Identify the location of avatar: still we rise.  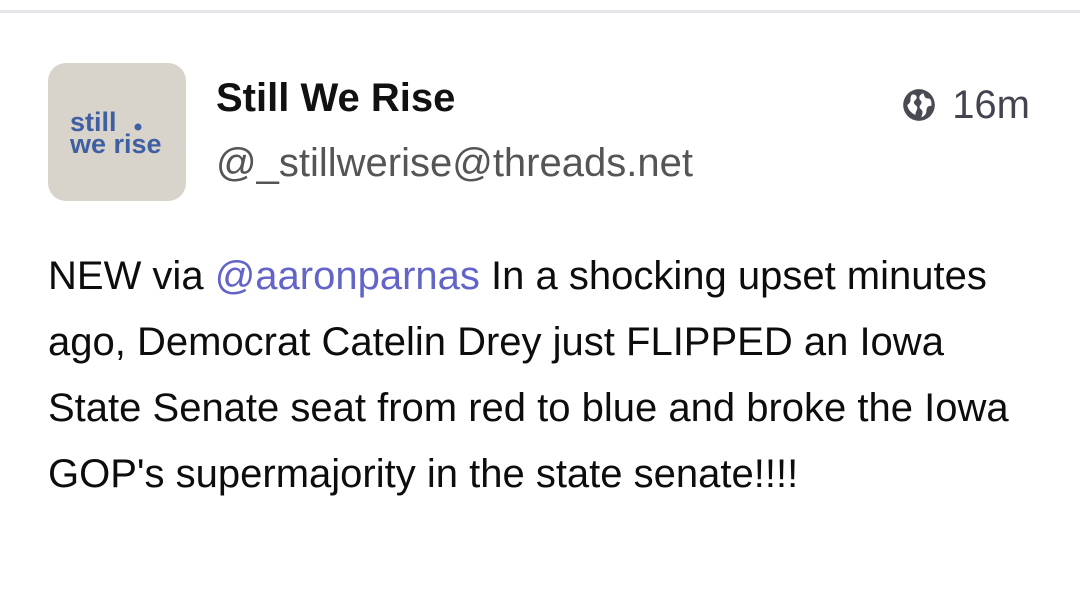
(117, 132).